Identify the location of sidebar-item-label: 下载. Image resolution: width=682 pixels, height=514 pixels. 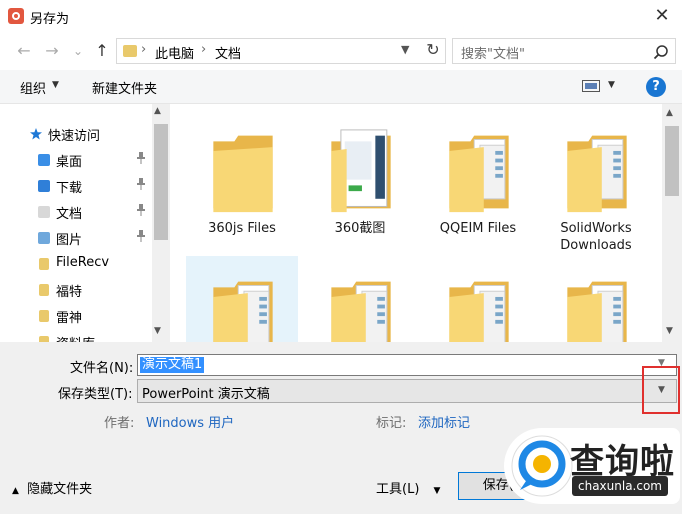
(69, 188).